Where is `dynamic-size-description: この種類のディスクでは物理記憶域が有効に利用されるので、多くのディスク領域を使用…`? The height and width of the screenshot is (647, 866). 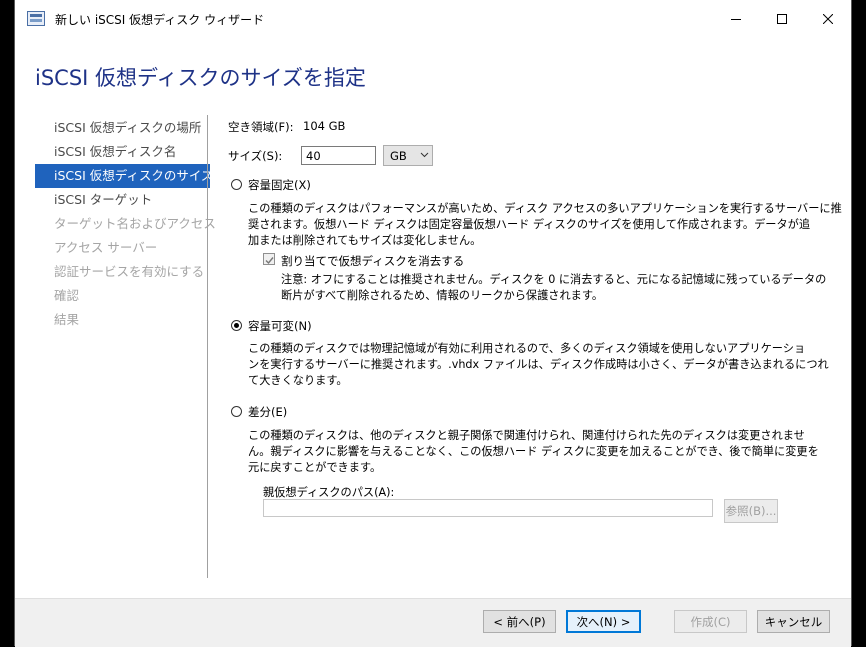
dynamic-size-description: この種類のディスクでは物理記憶域が有効に利用されるので、多くのディスク領域を使用… is located at coordinates (538, 365).